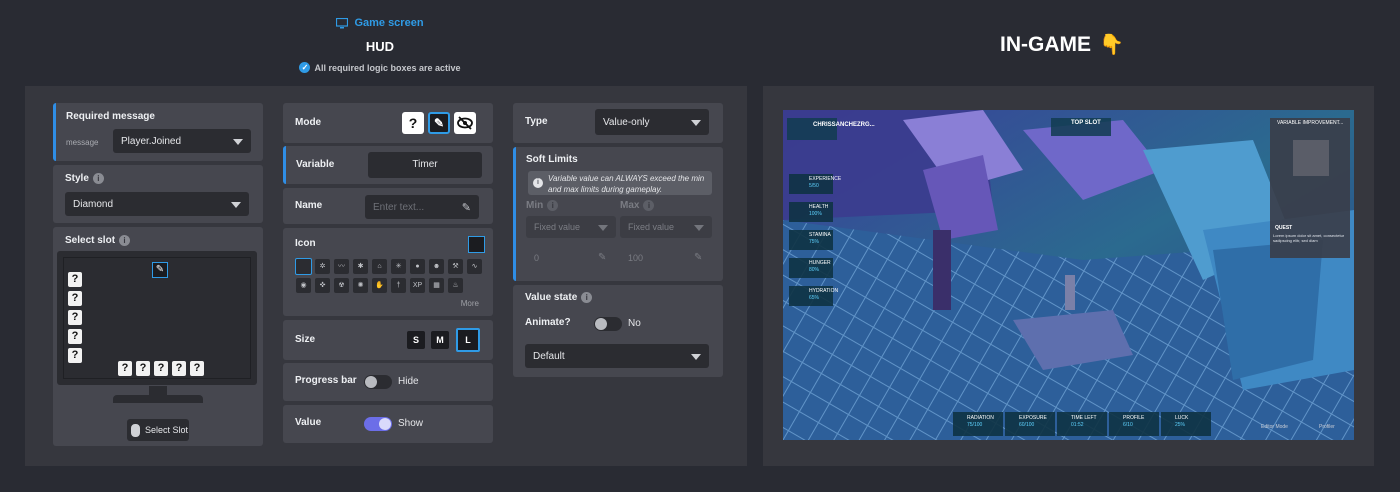  I want to click on screen-area: ✎ ? ? ? ? ? ? ? ? ? ?, so click(157, 318).